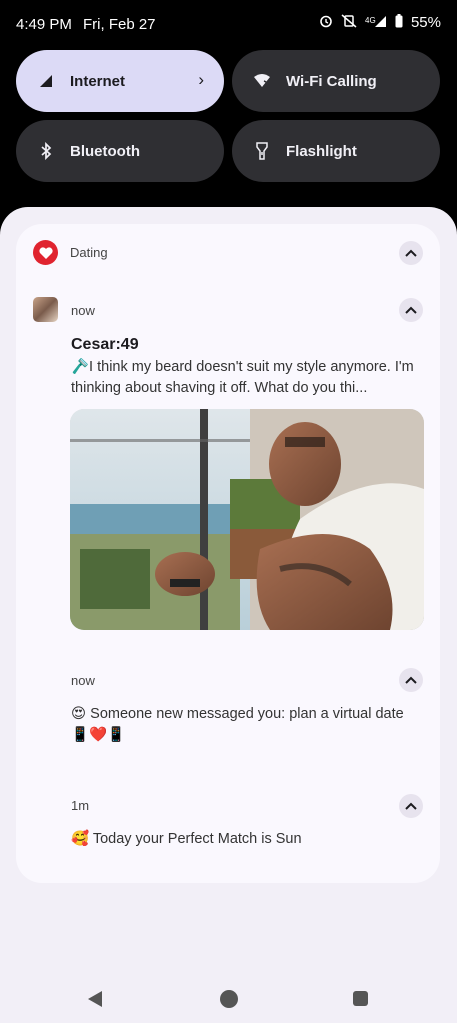 This screenshot has height=1023, width=457. What do you see at coordinates (262, 81) in the screenshot?
I see `wifi-calling-icon` at bounding box center [262, 81].